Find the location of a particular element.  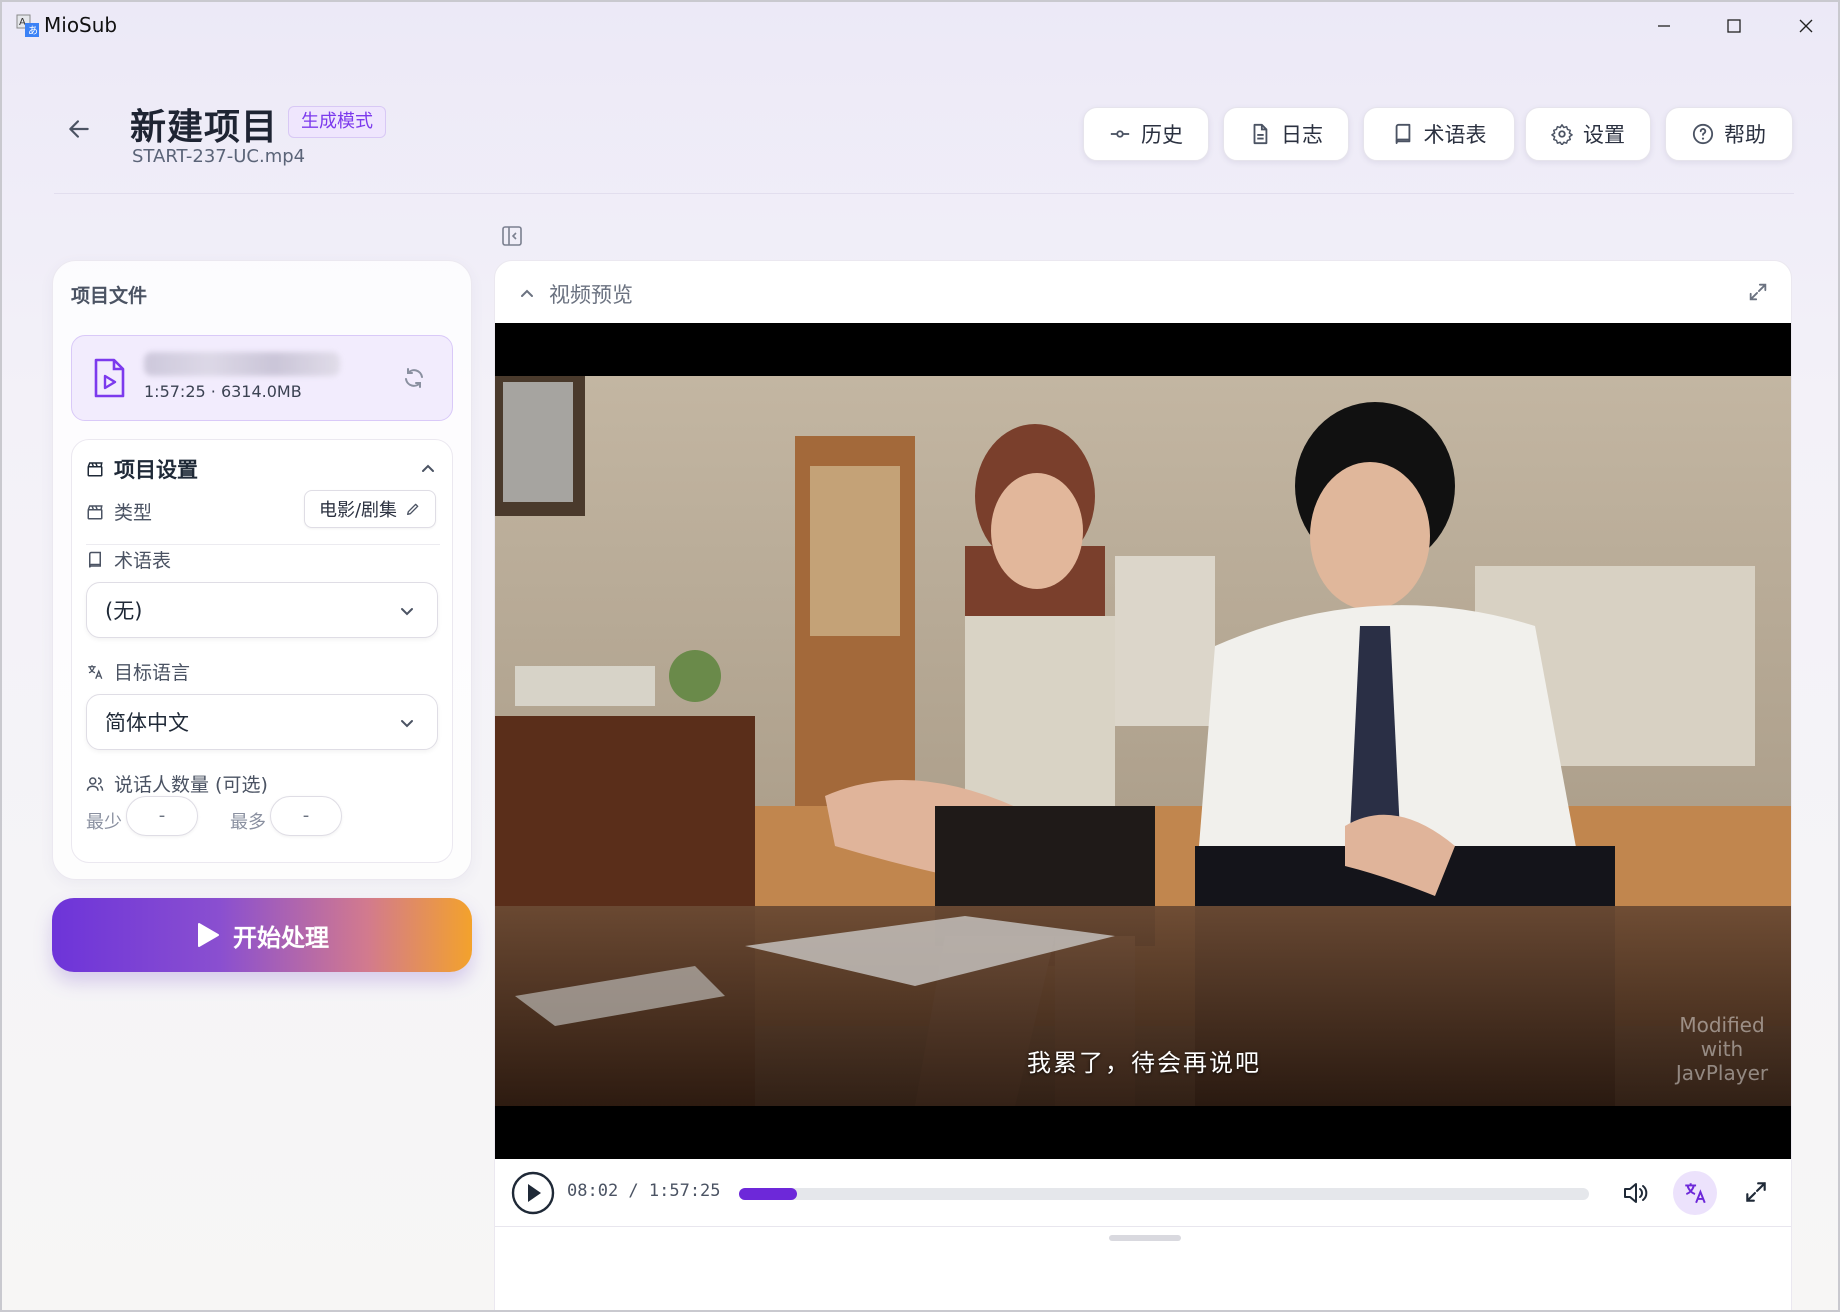

arrow-left-icon is located at coordinates (79, 129).